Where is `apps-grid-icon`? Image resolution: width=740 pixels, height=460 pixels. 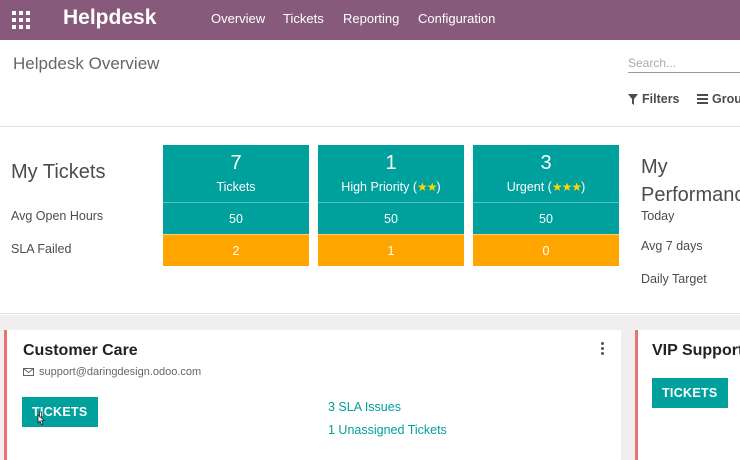
apps-grid-icon is located at coordinates (21, 20).